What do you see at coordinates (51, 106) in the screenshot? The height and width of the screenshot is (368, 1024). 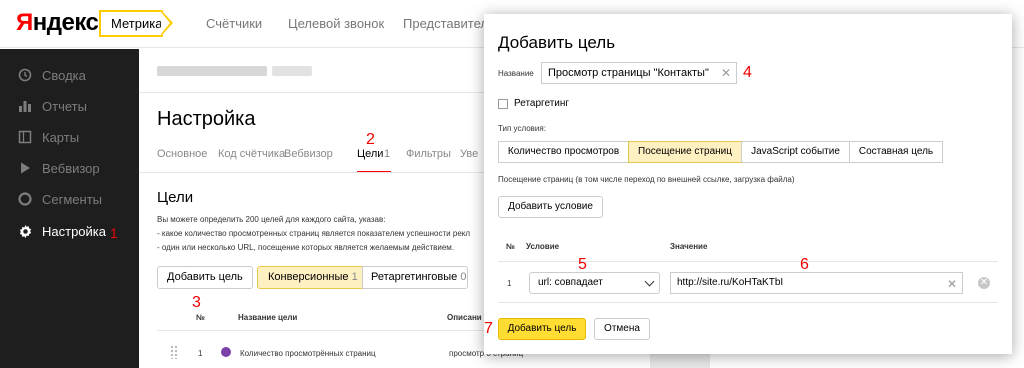 I see `sidebar-item-reports: Отчеты` at bounding box center [51, 106].